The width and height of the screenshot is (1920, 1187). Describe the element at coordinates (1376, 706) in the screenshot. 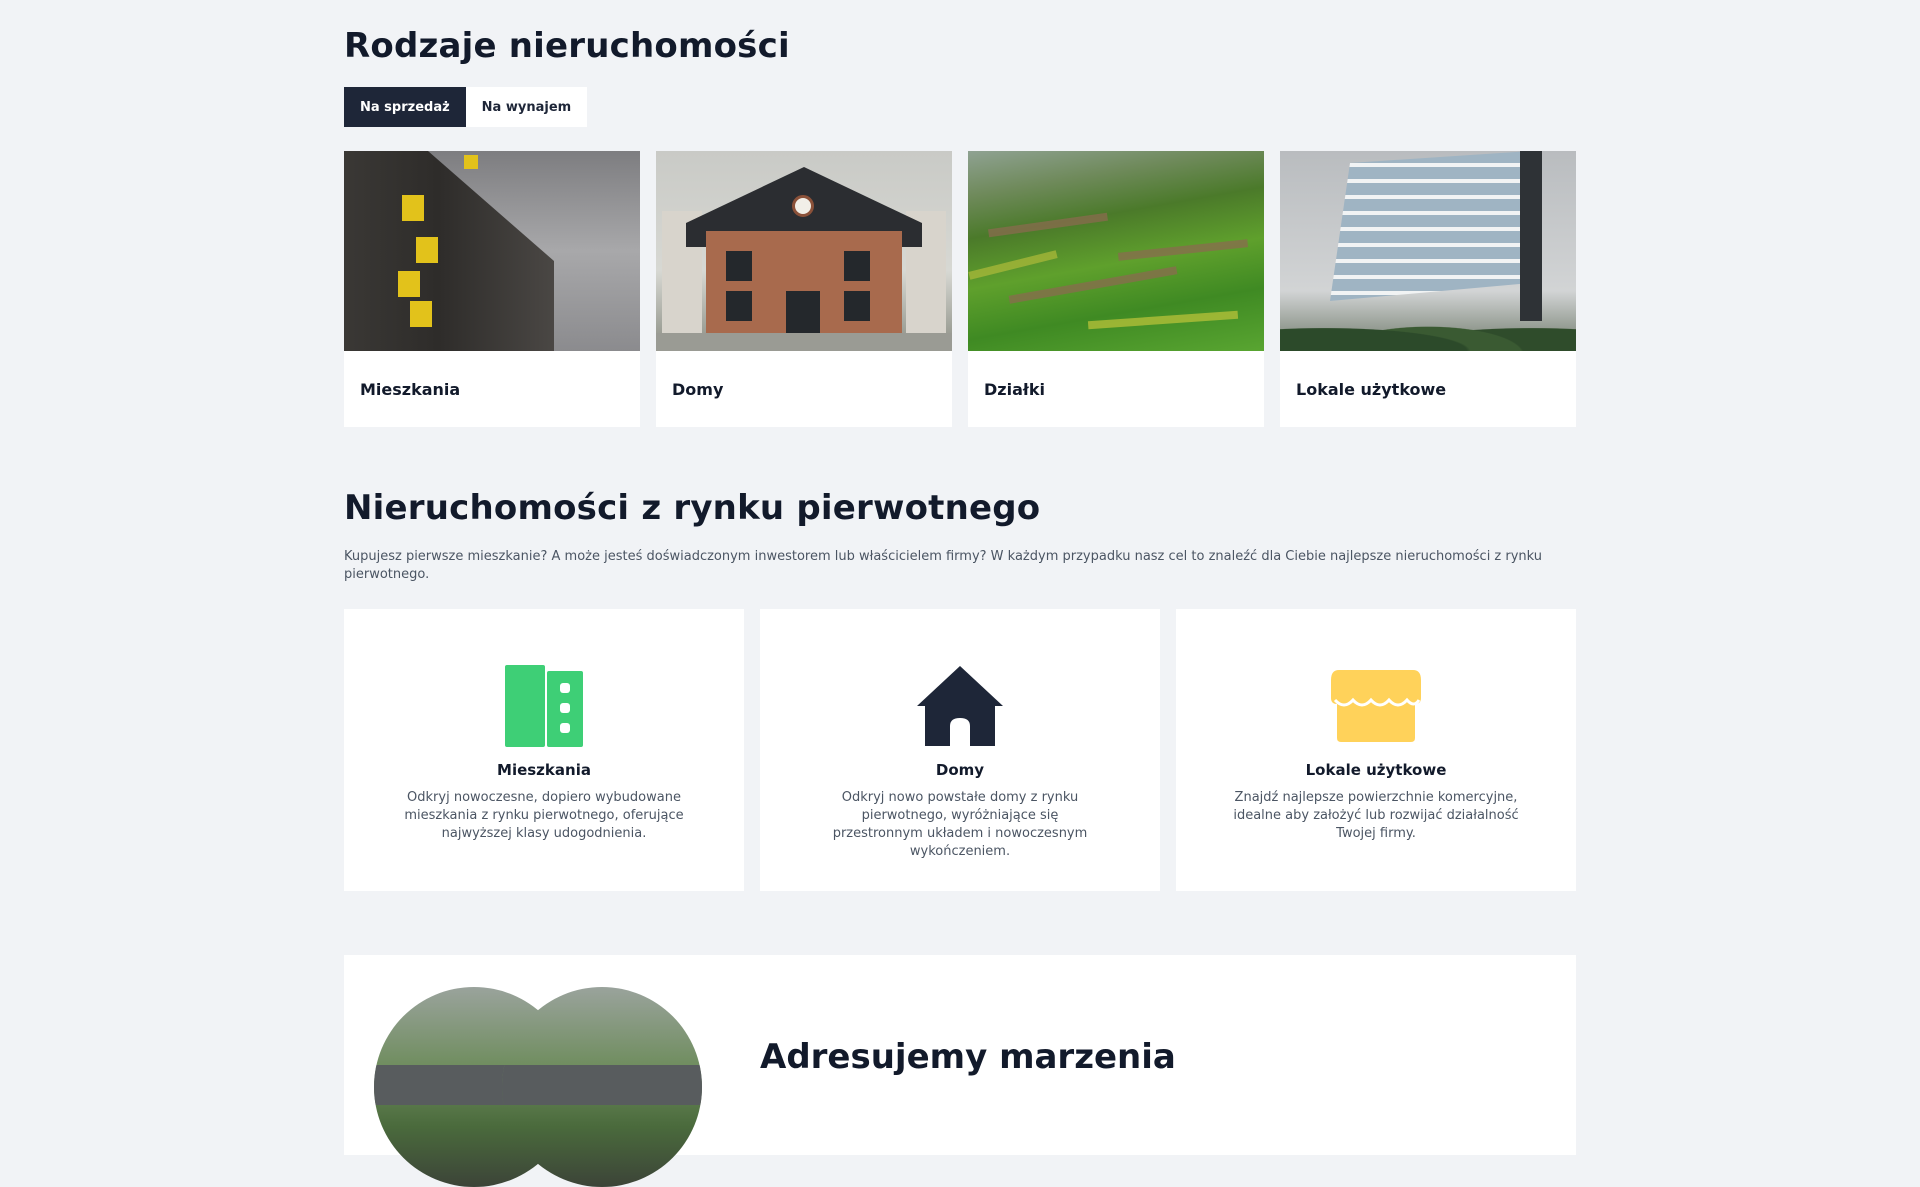

I see `storefront-icon` at that location.